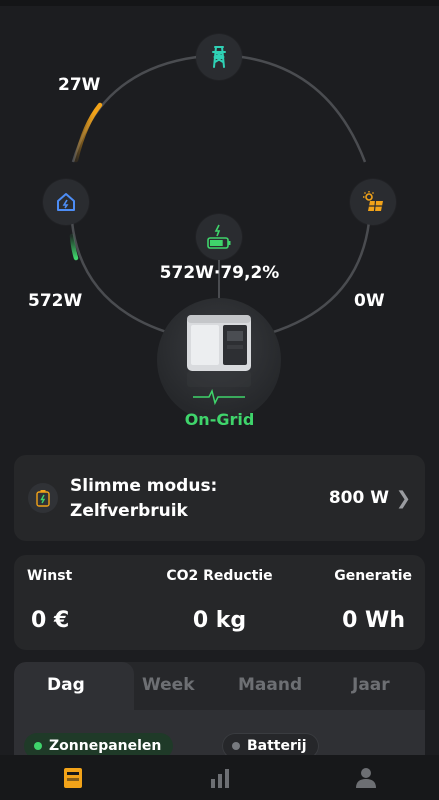 This screenshot has height=800, width=439. What do you see at coordinates (66, 685) in the screenshot?
I see `tab-day: Dag` at bounding box center [66, 685].